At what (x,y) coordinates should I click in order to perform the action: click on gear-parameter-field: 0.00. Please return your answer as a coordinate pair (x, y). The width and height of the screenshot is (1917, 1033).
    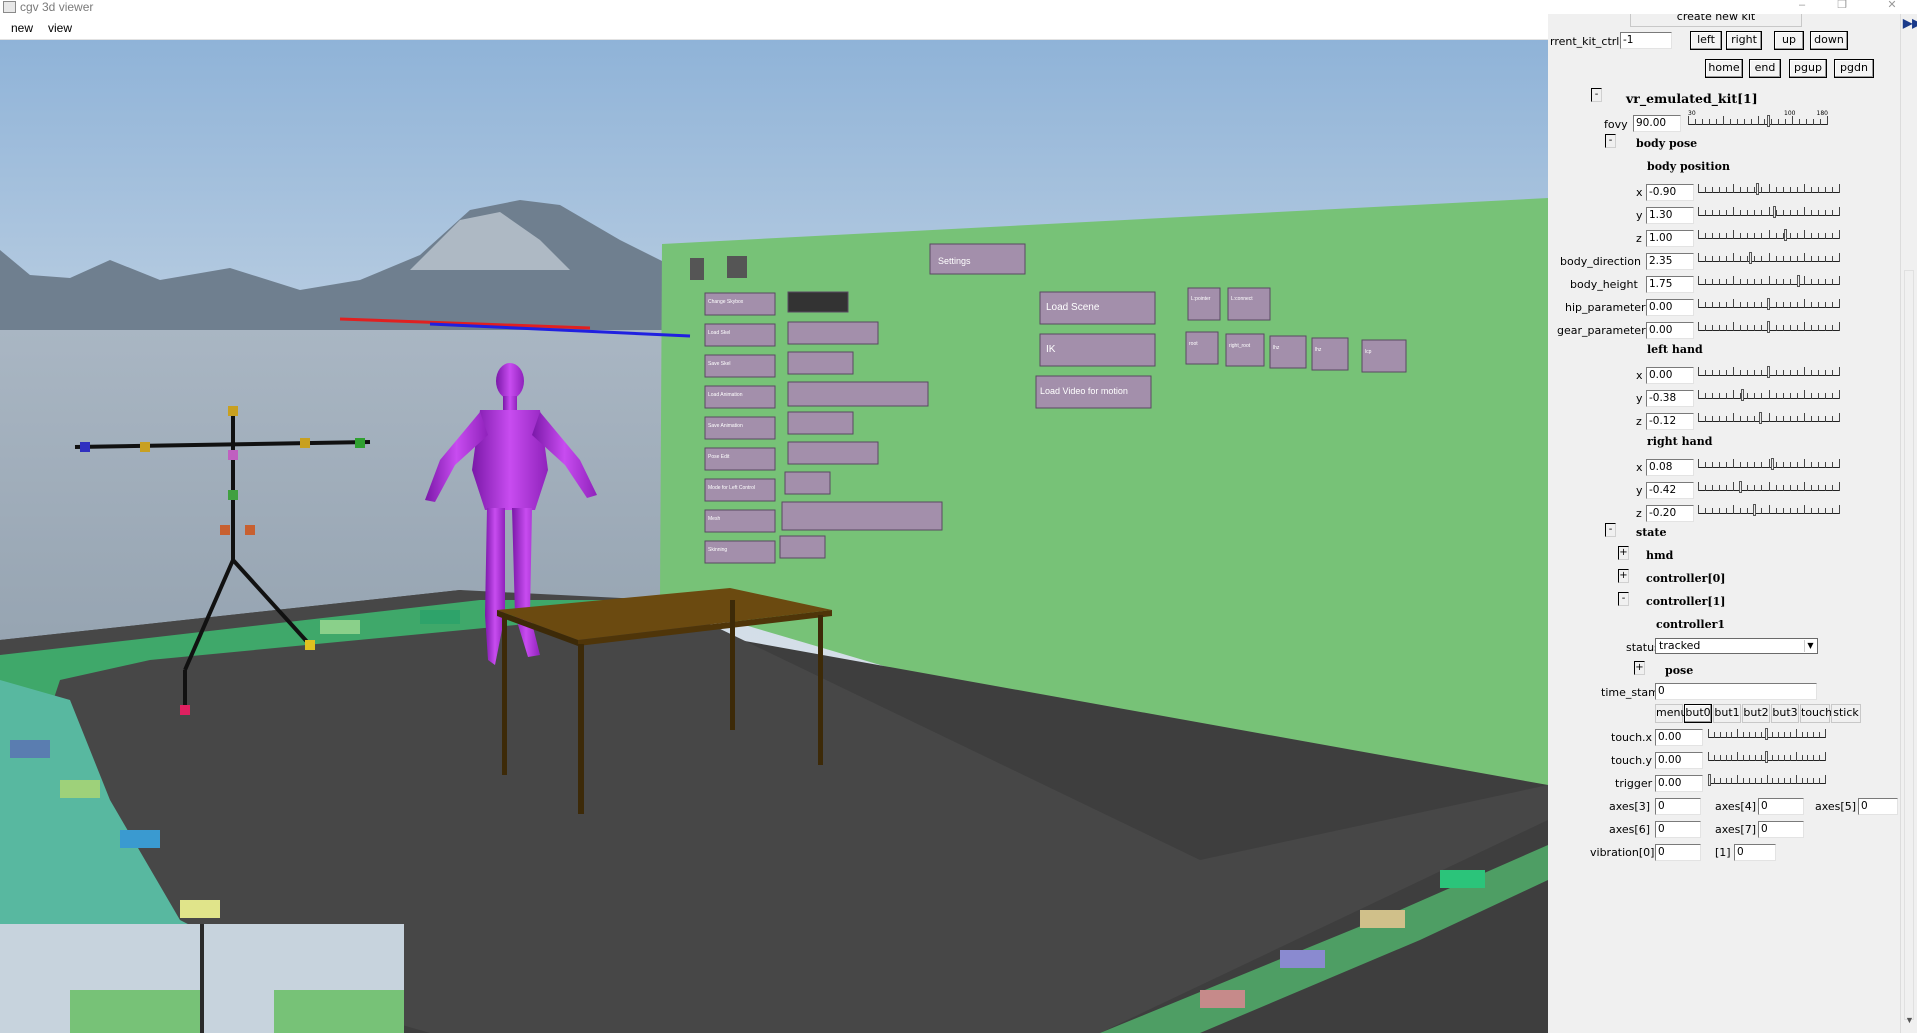
    Looking at the image, I should click on (1670, 330).